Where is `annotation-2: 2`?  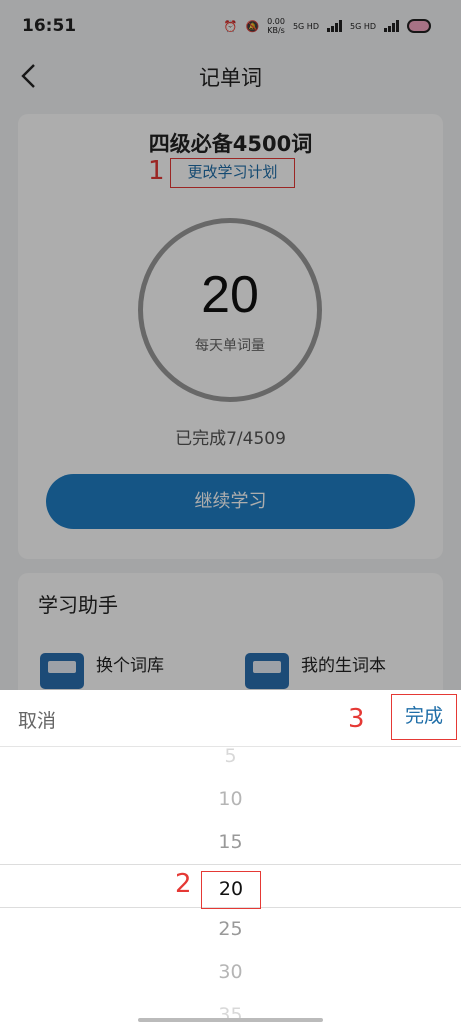
annotation-2: 2 is located at coordinates (183, 884).